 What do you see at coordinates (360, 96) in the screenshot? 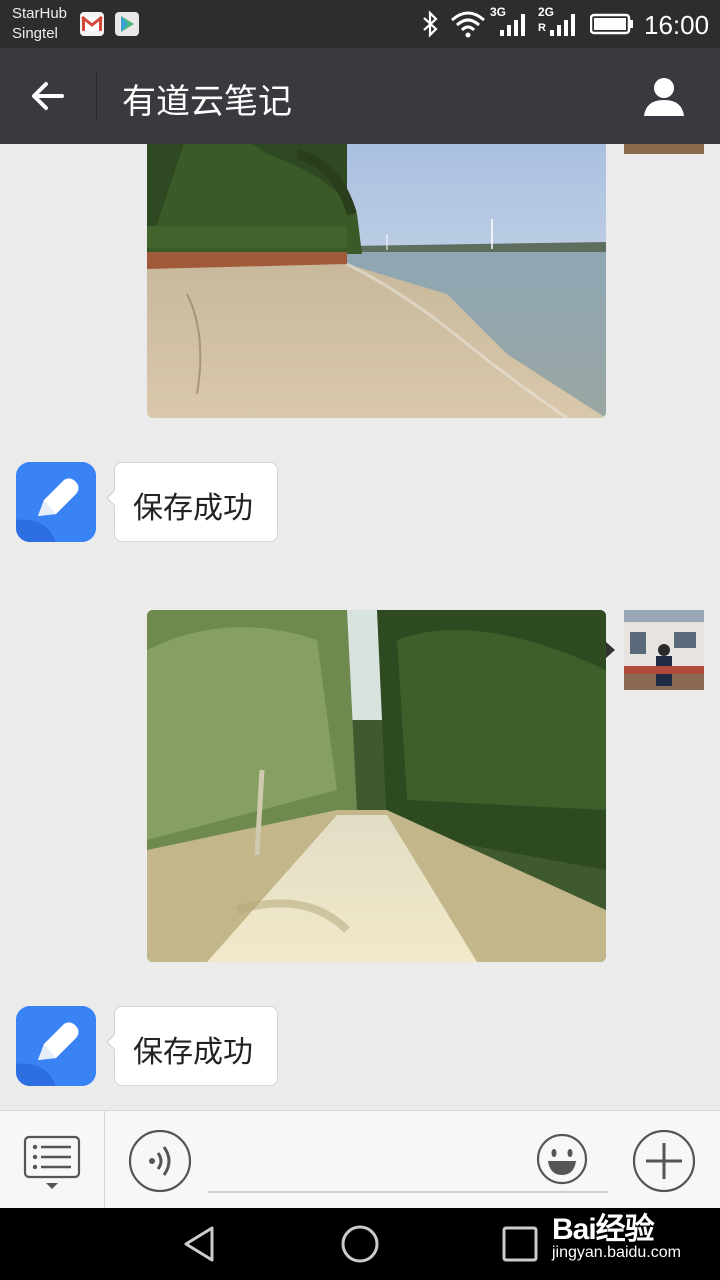
I see `title-bar: 有道云笔记` at bounding box center [360, 96].